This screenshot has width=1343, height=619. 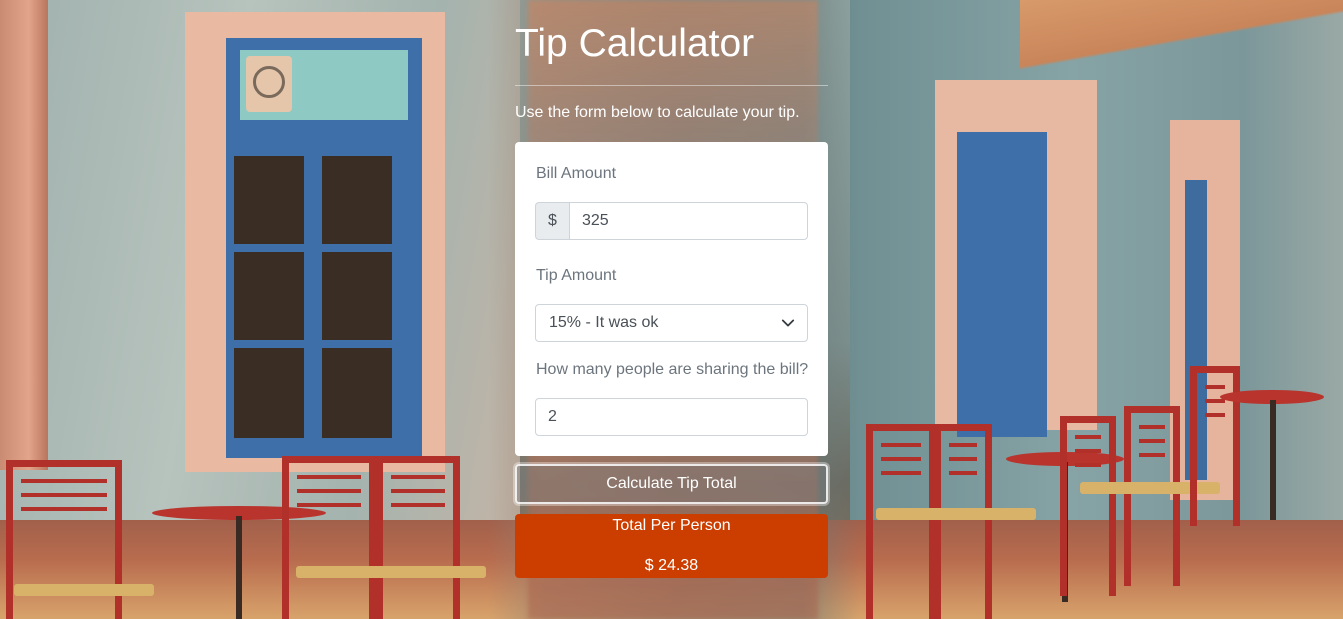 What do you see at coordinates (1002, 284) in the screenshot?
I see `right-window` at bounding box center [1002, 284].